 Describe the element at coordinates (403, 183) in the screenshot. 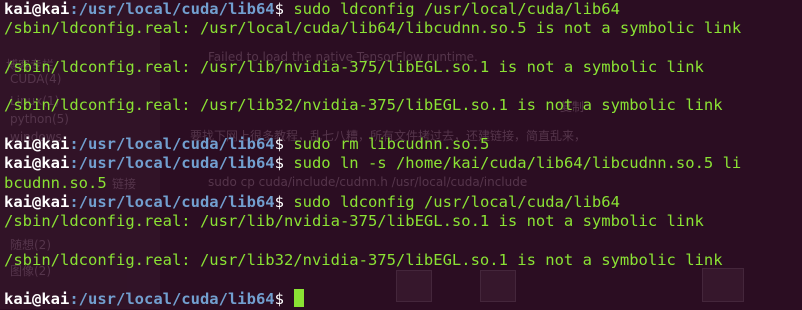

I see `terminal-output-line: bcudnn.so.5` at that location.